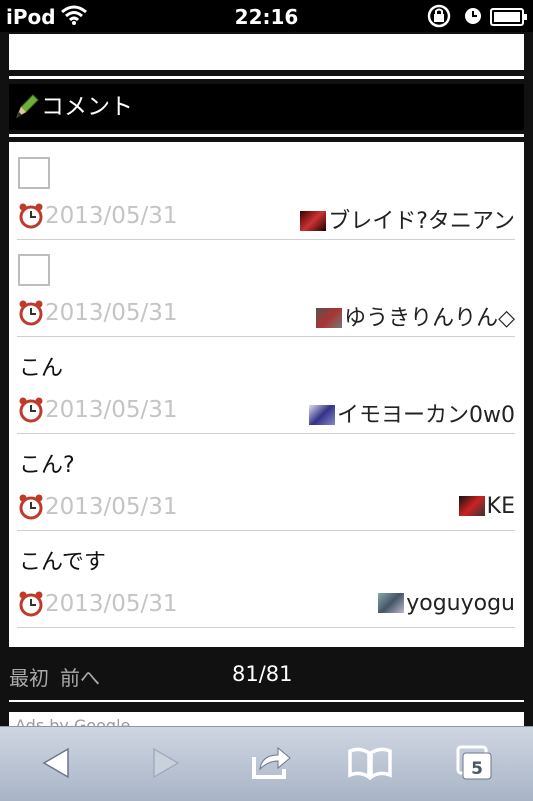 The height and width of the screenshot is (801, 533). Describe the element at coordinates (426, 415) in the screenshot. I see `author-name: イモヨーカン0w0` at that location.